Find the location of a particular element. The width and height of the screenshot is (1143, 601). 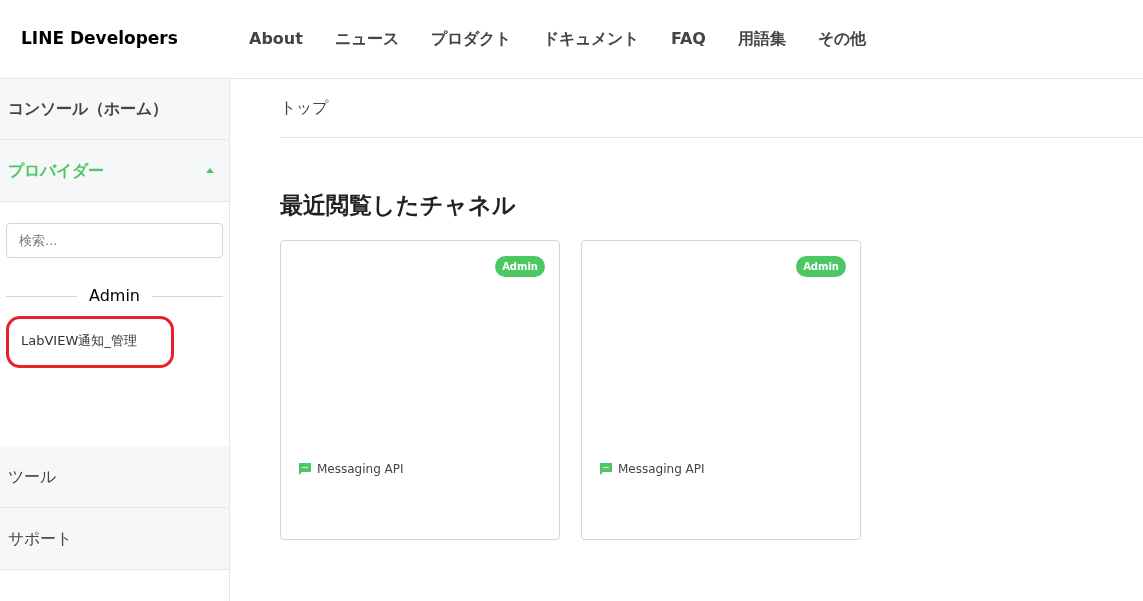

nav-link: FAQ is located at coordinates (688, 39).